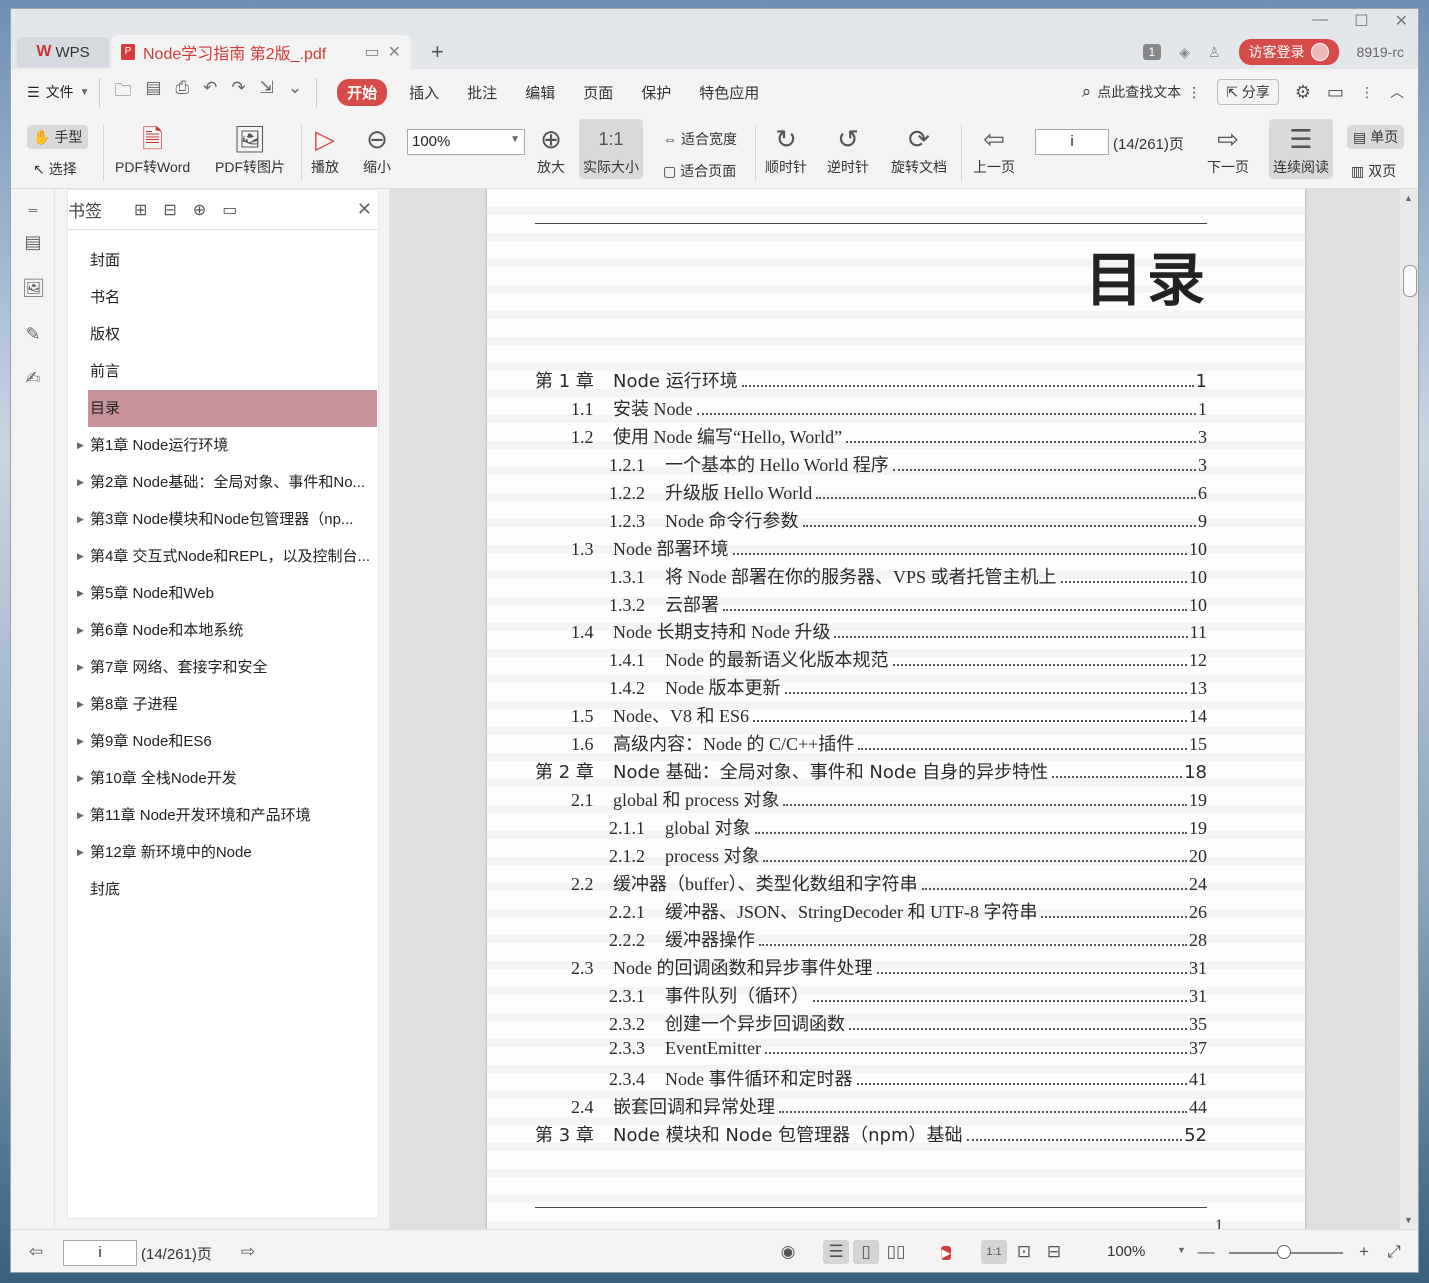 This screenshot has height=1283, width=1429. Describe the element at coordinates (786, 149) in the screenshot. I see `rotate-clockwise-button: ↻ 顺时针` at that location.